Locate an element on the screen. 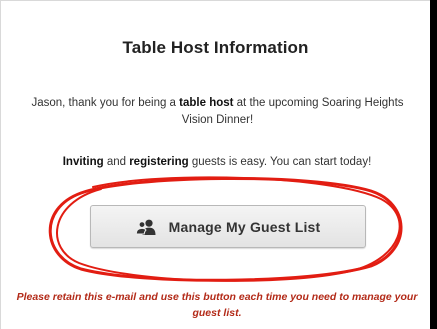 This screenshot has width=437, height=329. invite-bold-inviting: Inviting is located at coordinates (83, 162).